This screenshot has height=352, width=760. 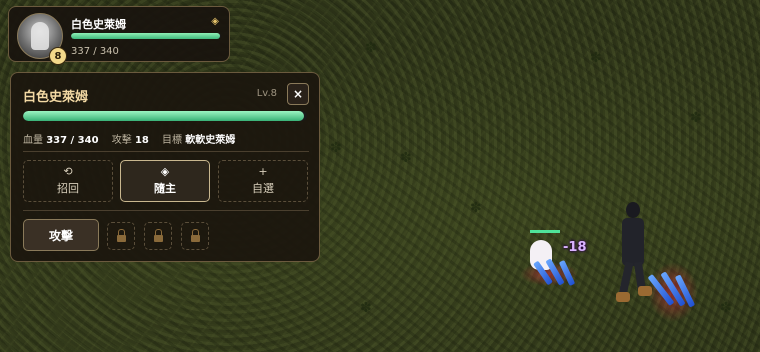 I want to click on damage-number: -18, so click(x=575, y=247).